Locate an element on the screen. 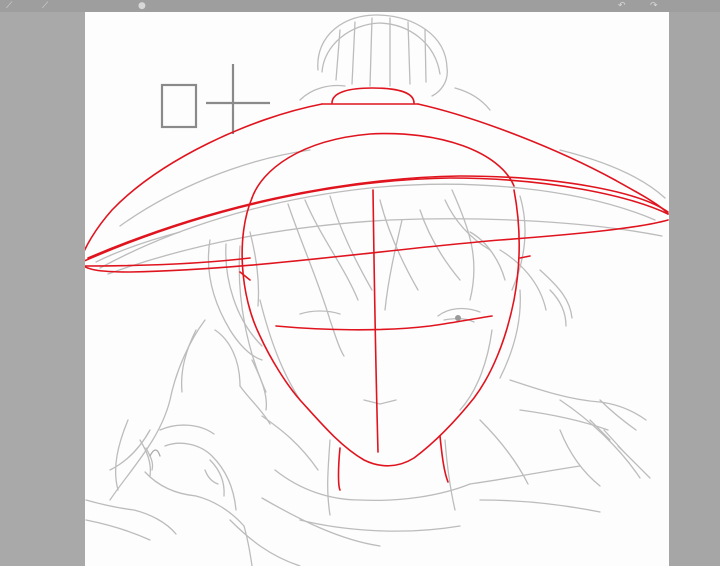  layer-tool-icon: ● is located at coordinates (142, 6).